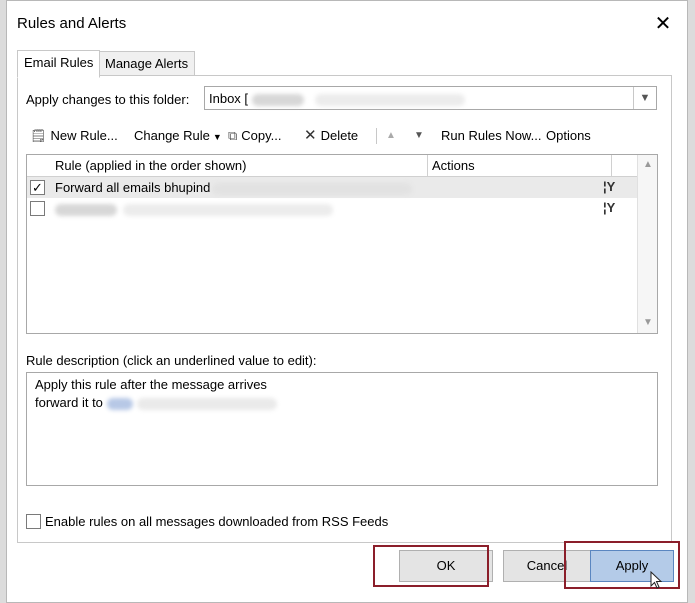 The image size is (695, 603). What do you see at coordinates (228, 209) in the screenshot?
I see `redacted-rule-extra` at bounding box center [228, 209].